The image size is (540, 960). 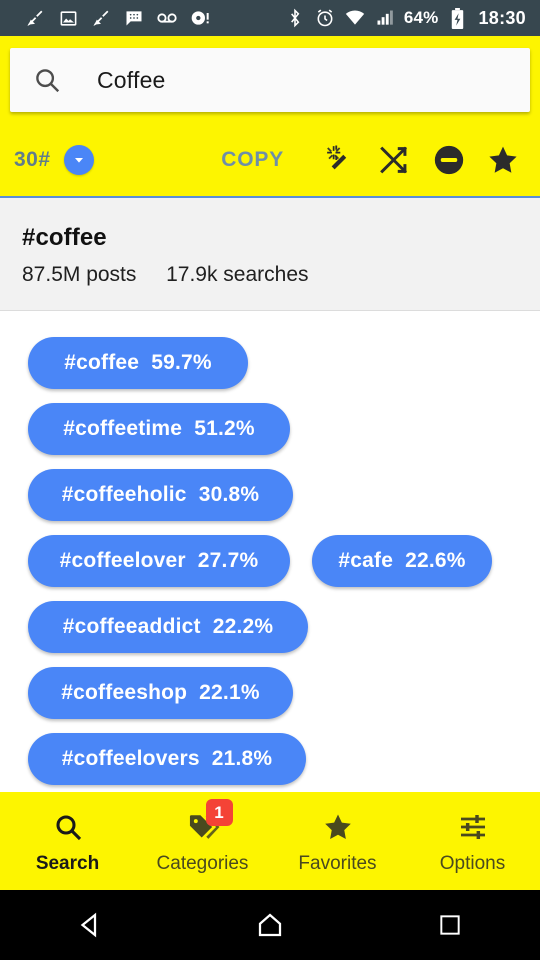 What do you see at coordinates (472, 863) in the screenshot?
I see `nav-label-options: Options` at bounding box center [472, 863].